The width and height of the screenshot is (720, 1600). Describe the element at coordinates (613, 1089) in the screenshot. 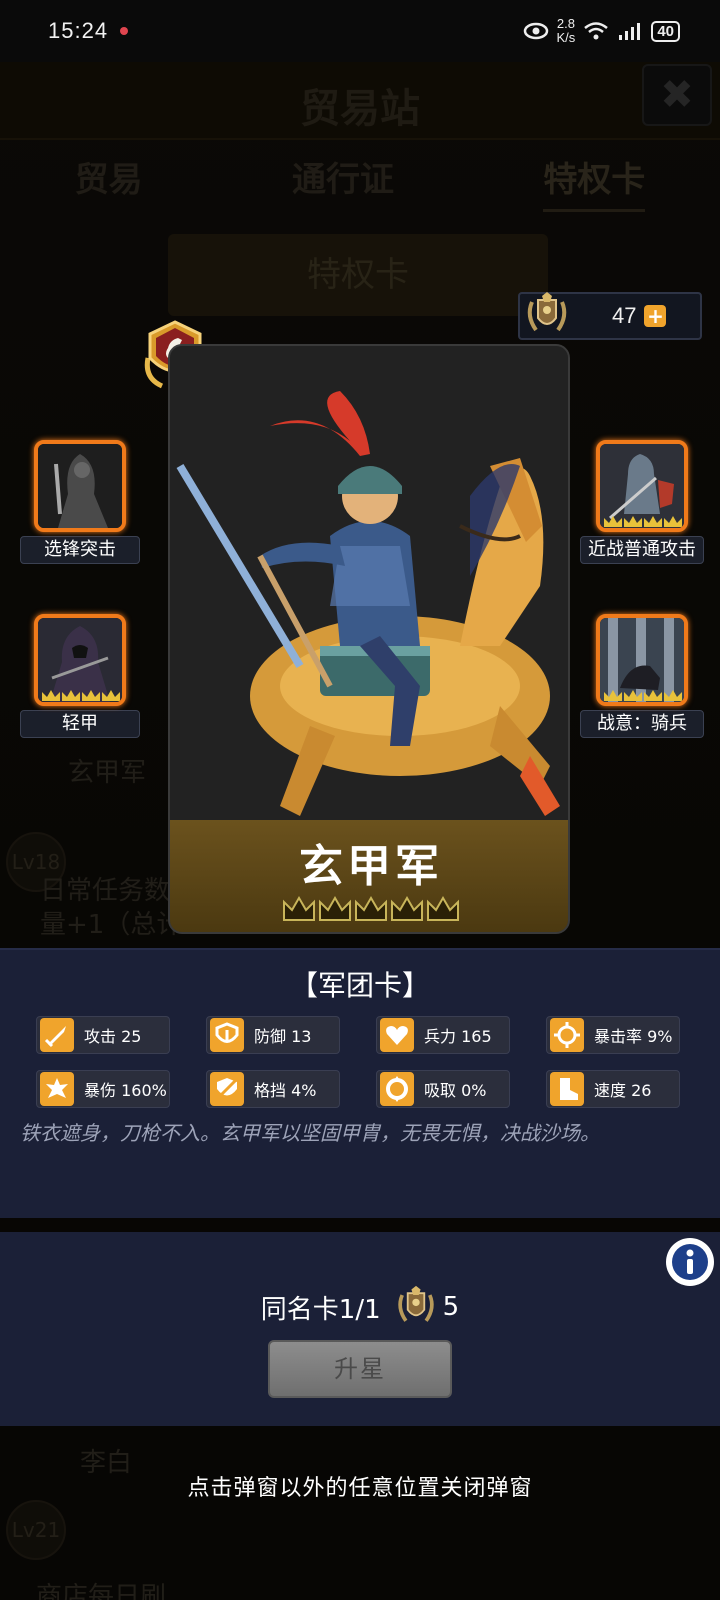

I see `stat-speed: 速度 26` at that location.